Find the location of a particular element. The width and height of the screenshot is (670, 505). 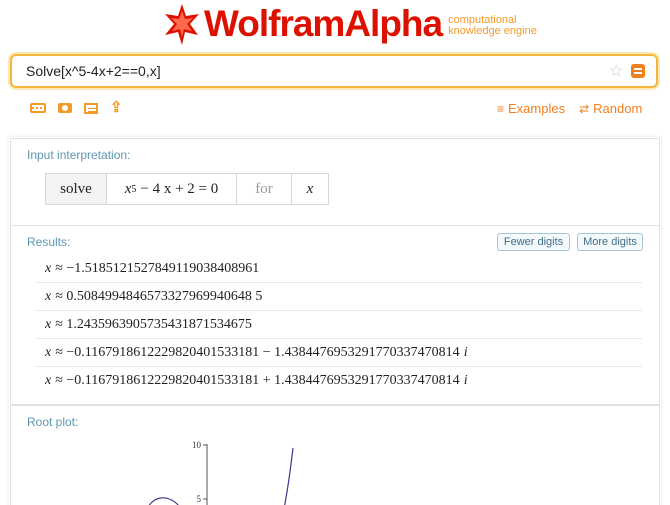

keyboard-icon is located at coordinates (38, 108).